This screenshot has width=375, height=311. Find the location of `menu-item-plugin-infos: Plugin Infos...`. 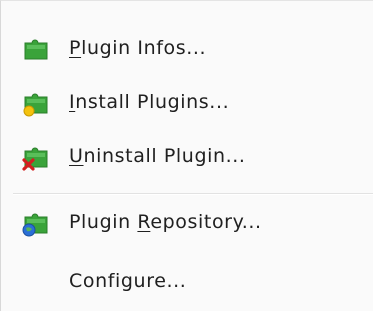

menu-item-plugin-infos: Plugin Infos... is located at coordinates (191, 48).